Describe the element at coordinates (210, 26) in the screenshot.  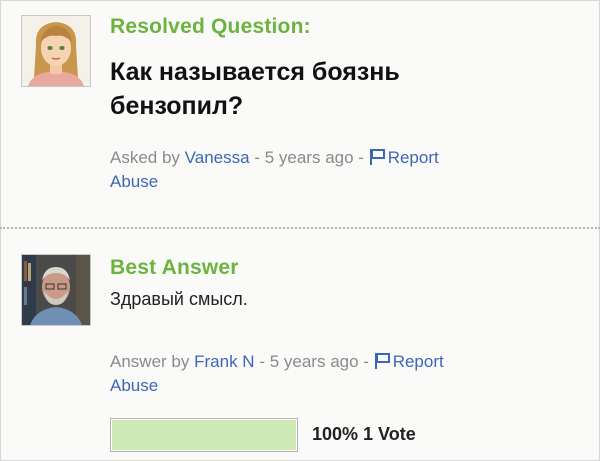
I see `question-heading: Resolved Question:` at that location.